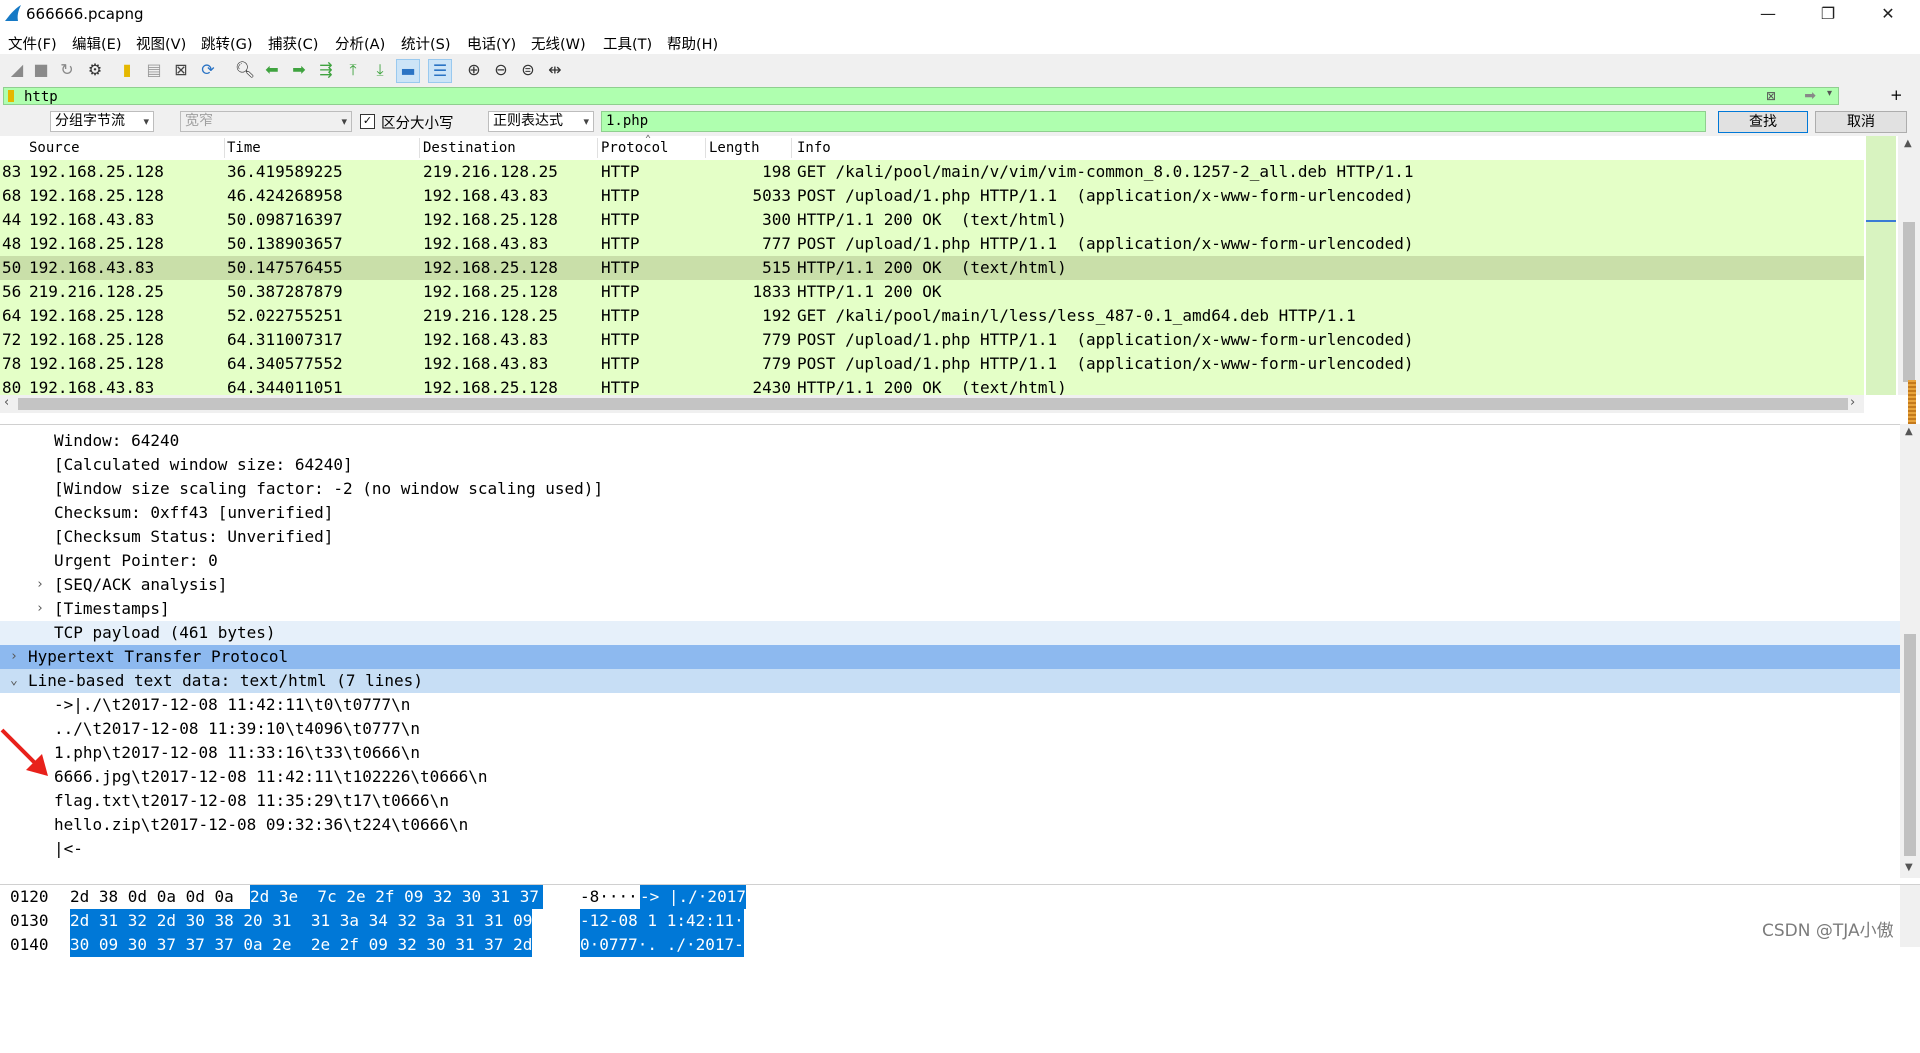  I want to click on column-header-length: Length, so click(734, 148).